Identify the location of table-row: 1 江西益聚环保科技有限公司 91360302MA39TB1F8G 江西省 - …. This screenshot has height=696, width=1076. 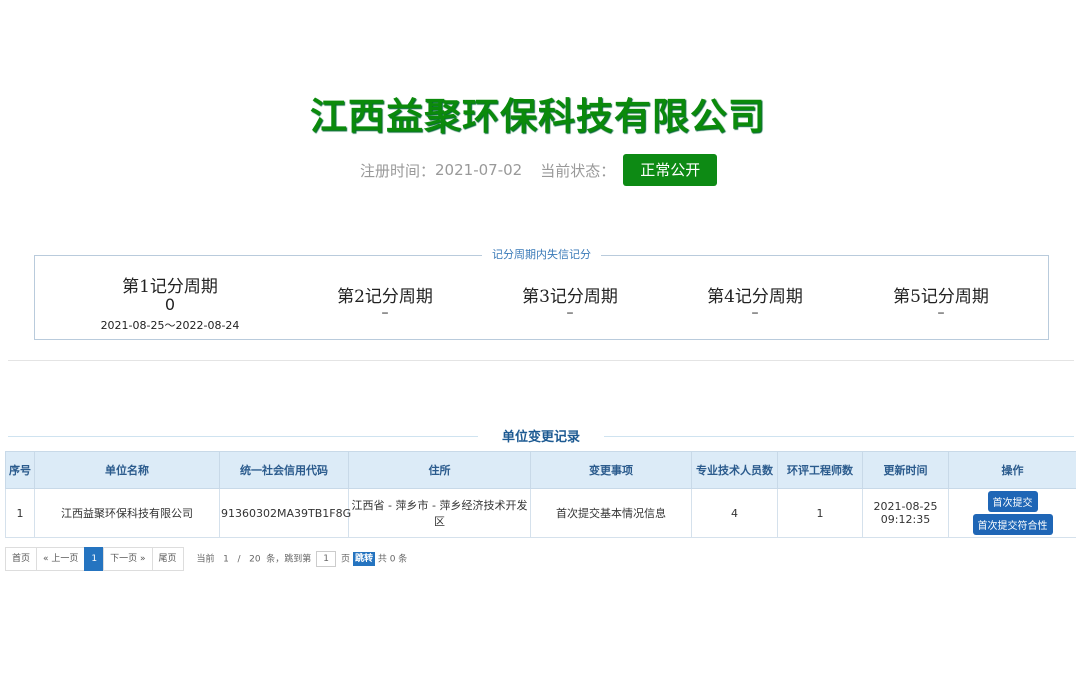
(540, 513).